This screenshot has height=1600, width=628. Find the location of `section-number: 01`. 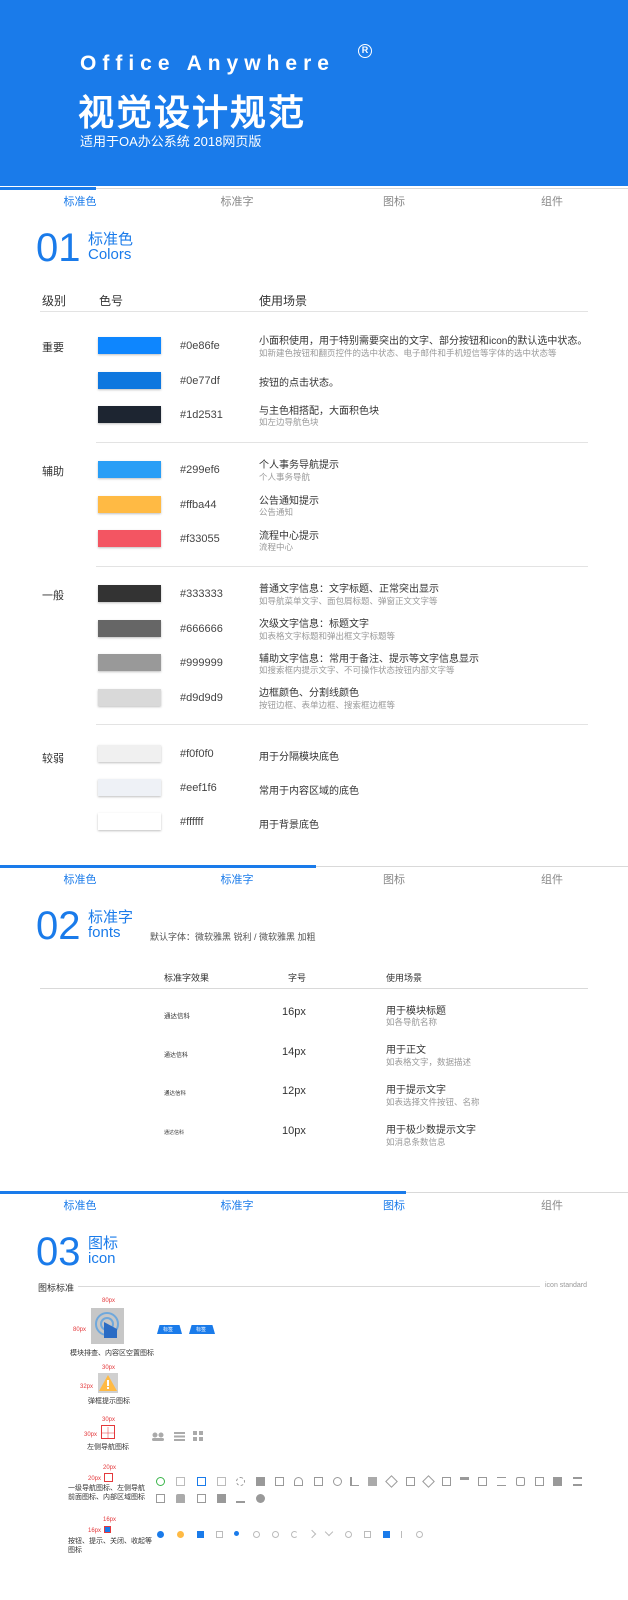

section-number: 01 is located at coordinates (58, 248).